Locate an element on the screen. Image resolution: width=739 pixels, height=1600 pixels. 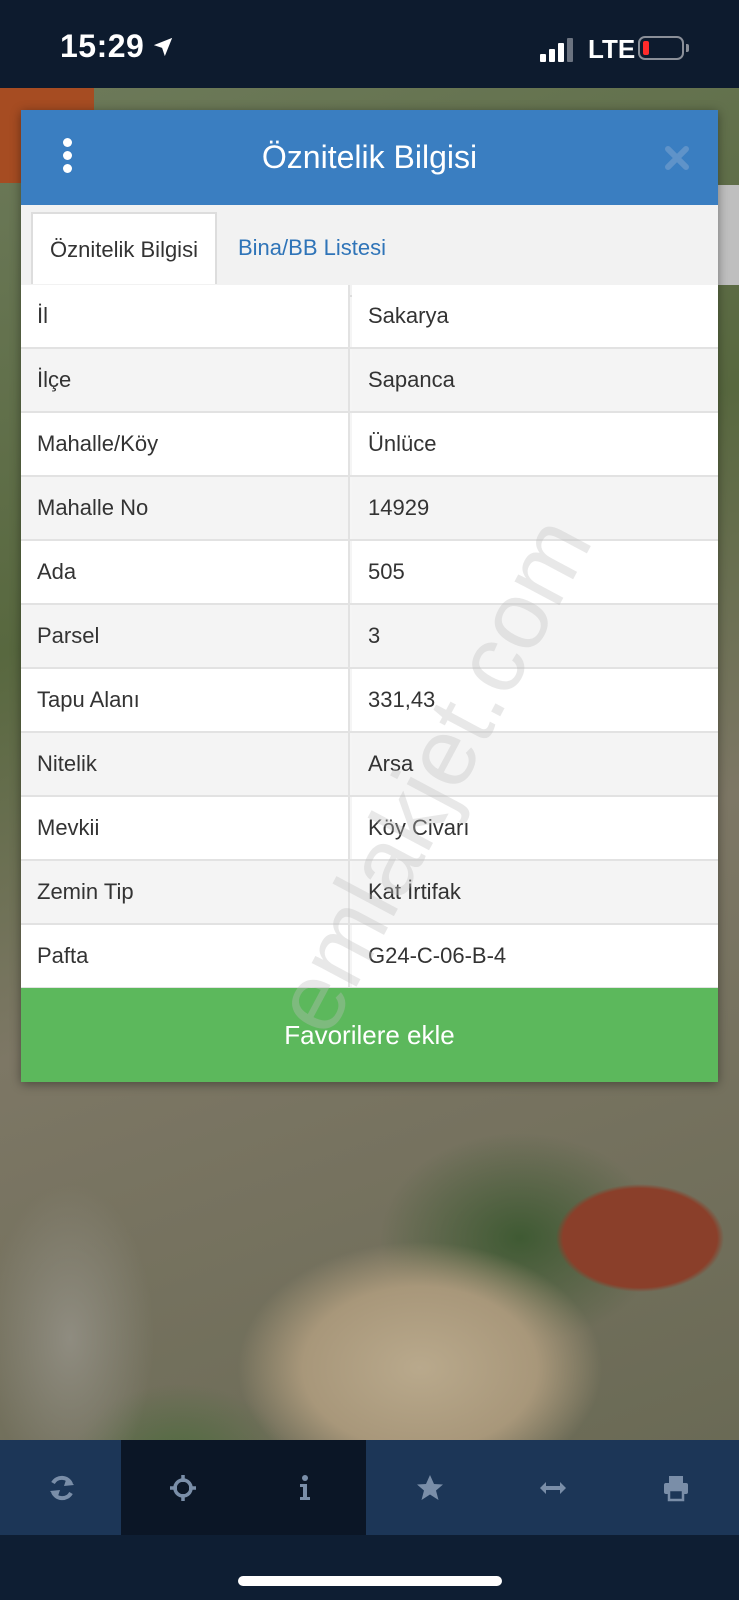
tab-attribute-info: Öznitelik Bilgisi is located at coordinates (124, 248).